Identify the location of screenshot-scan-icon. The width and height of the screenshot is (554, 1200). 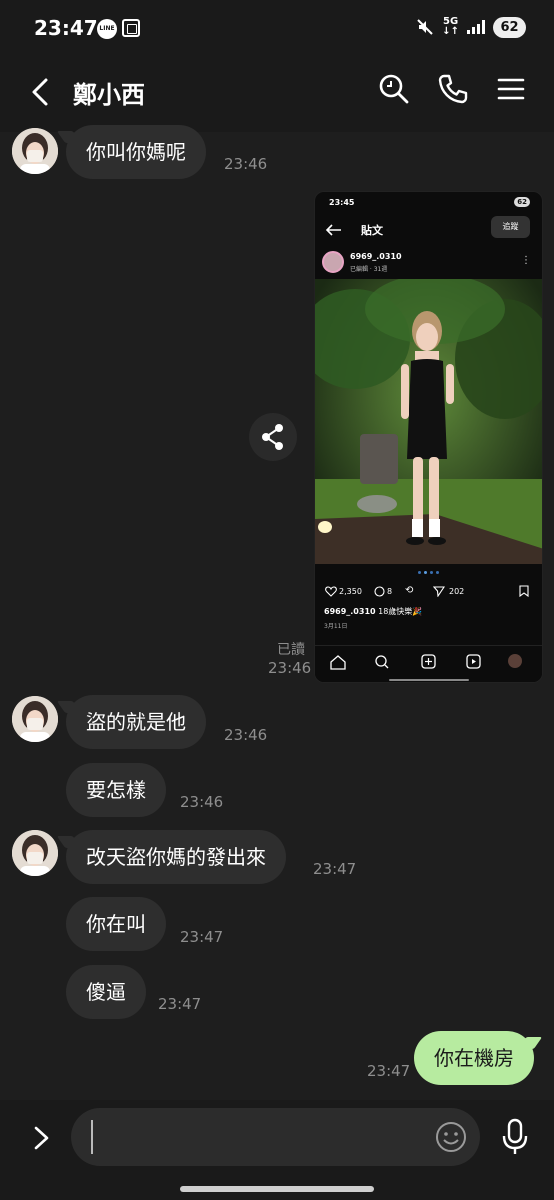
(131, 28).